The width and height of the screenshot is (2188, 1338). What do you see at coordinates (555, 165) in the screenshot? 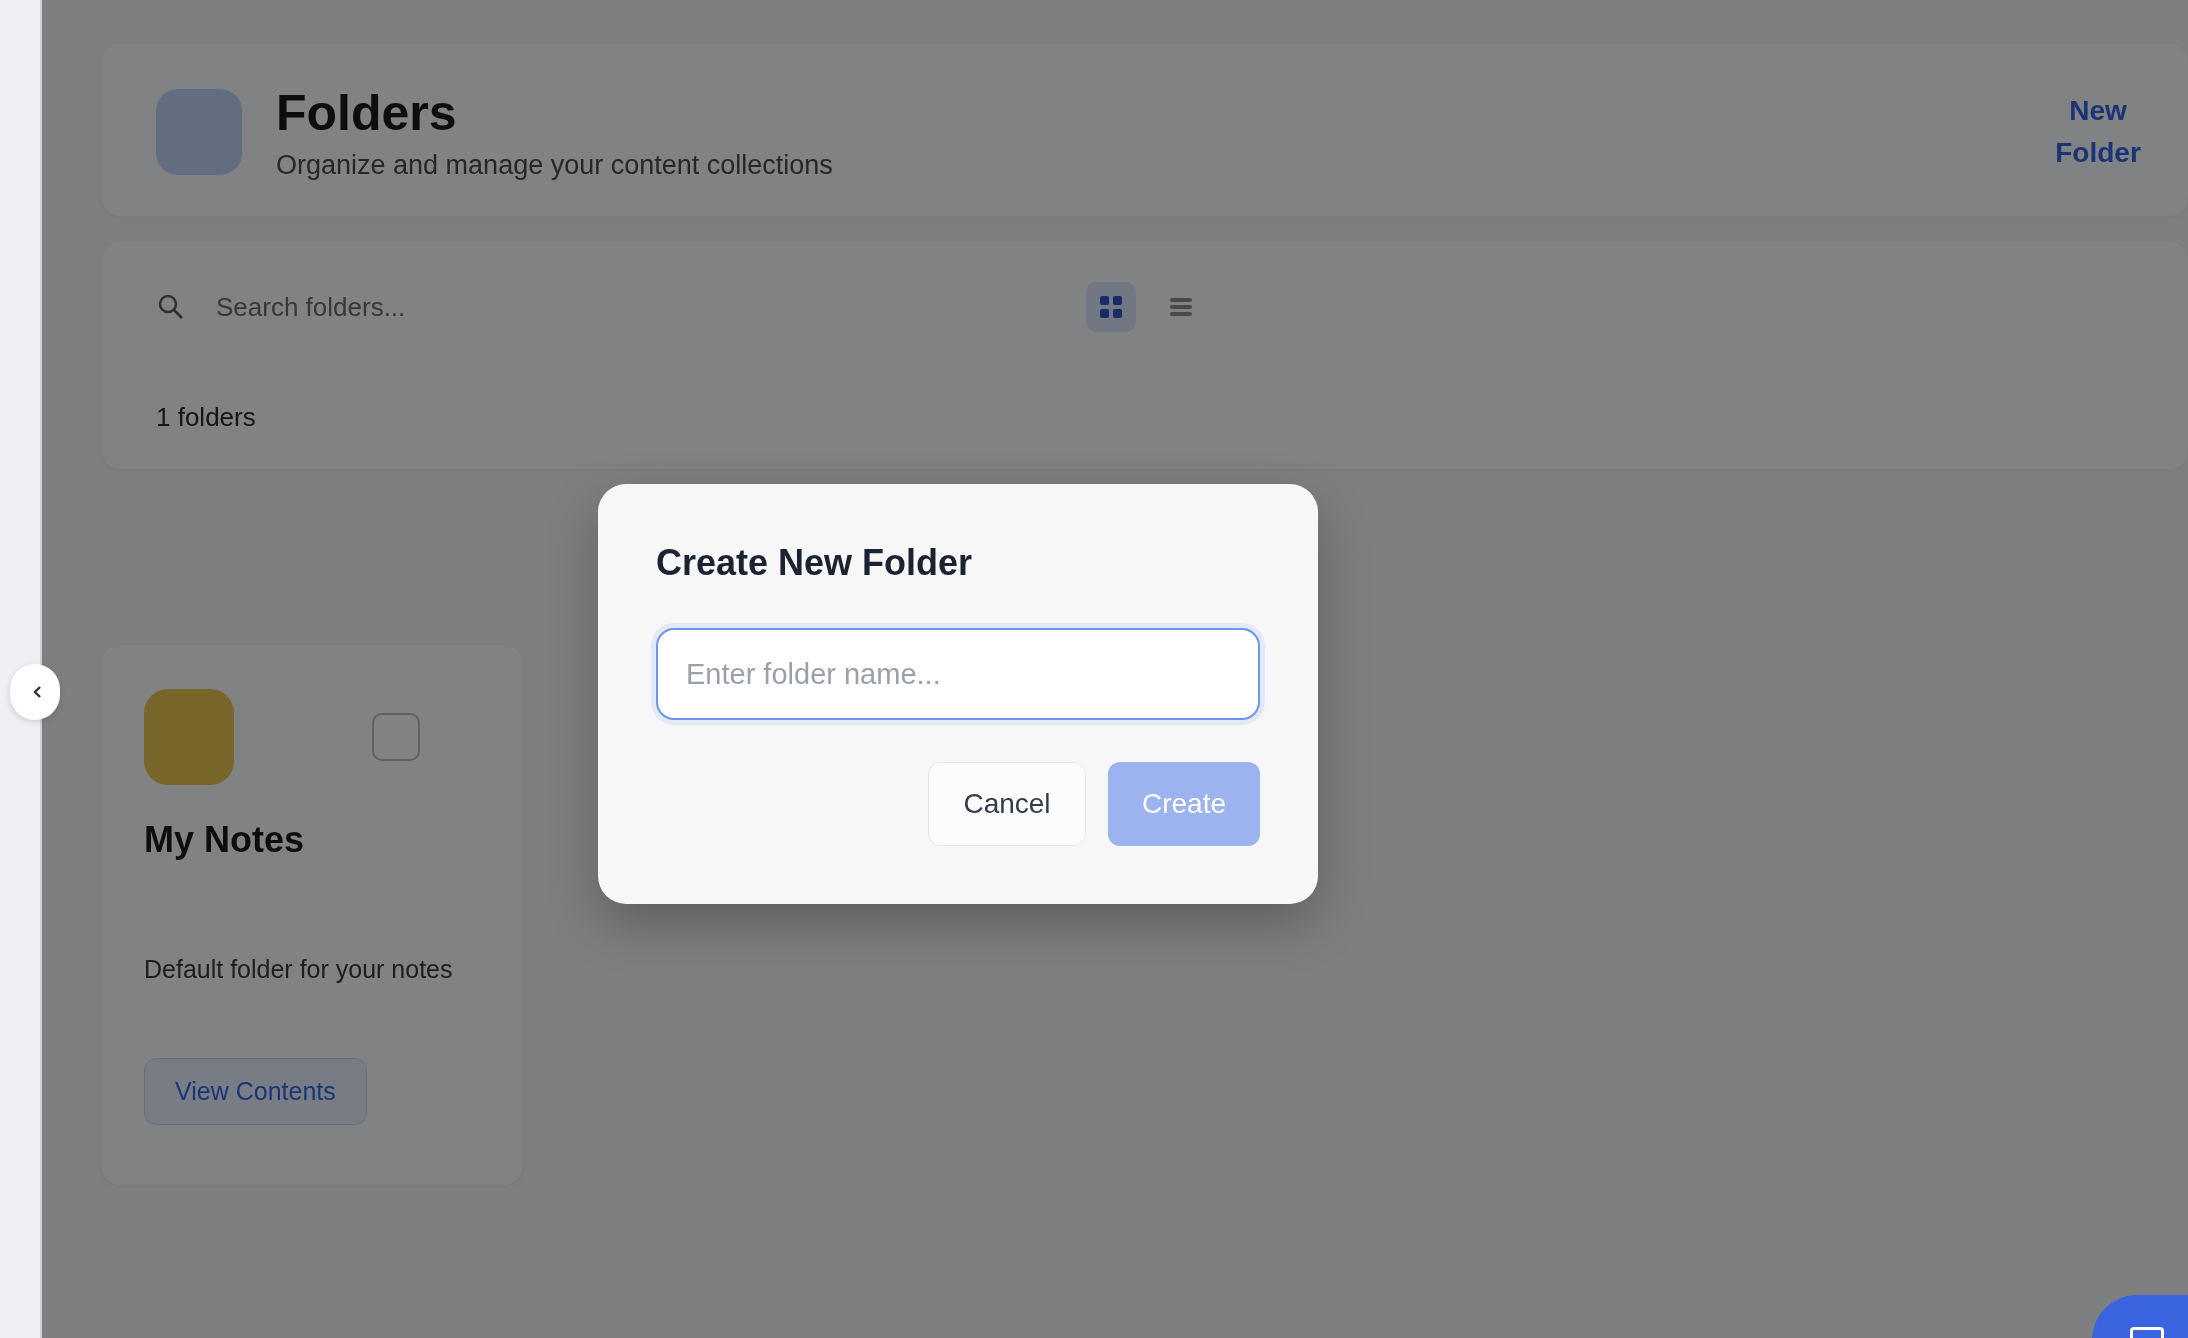
I see `page-subtitle: Organize and manage your content collections` at bounding box center [555, 165].